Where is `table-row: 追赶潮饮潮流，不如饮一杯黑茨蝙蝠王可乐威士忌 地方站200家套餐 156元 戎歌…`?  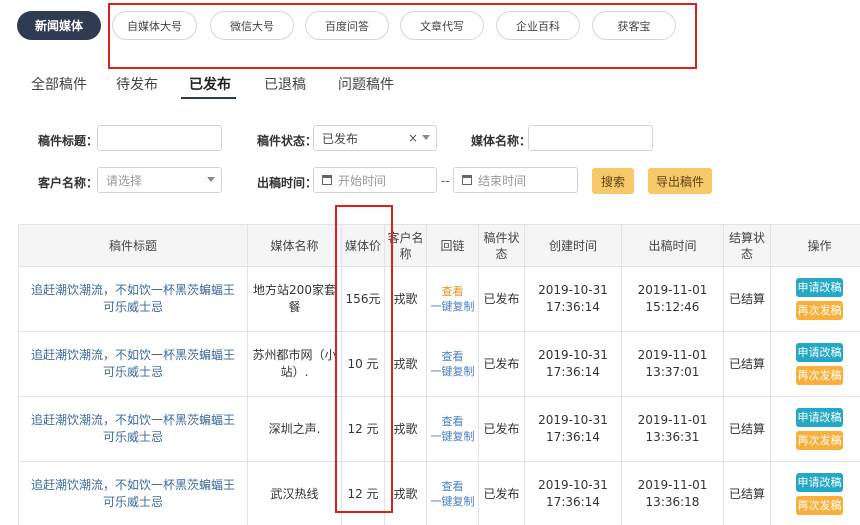 table-row: 追赶潮饮潮流，不如饮一杯黑茨蝙蝠王可乐威士忌 地方站200家套餐 156元 戎歌… is located at coordinates (439, 299).